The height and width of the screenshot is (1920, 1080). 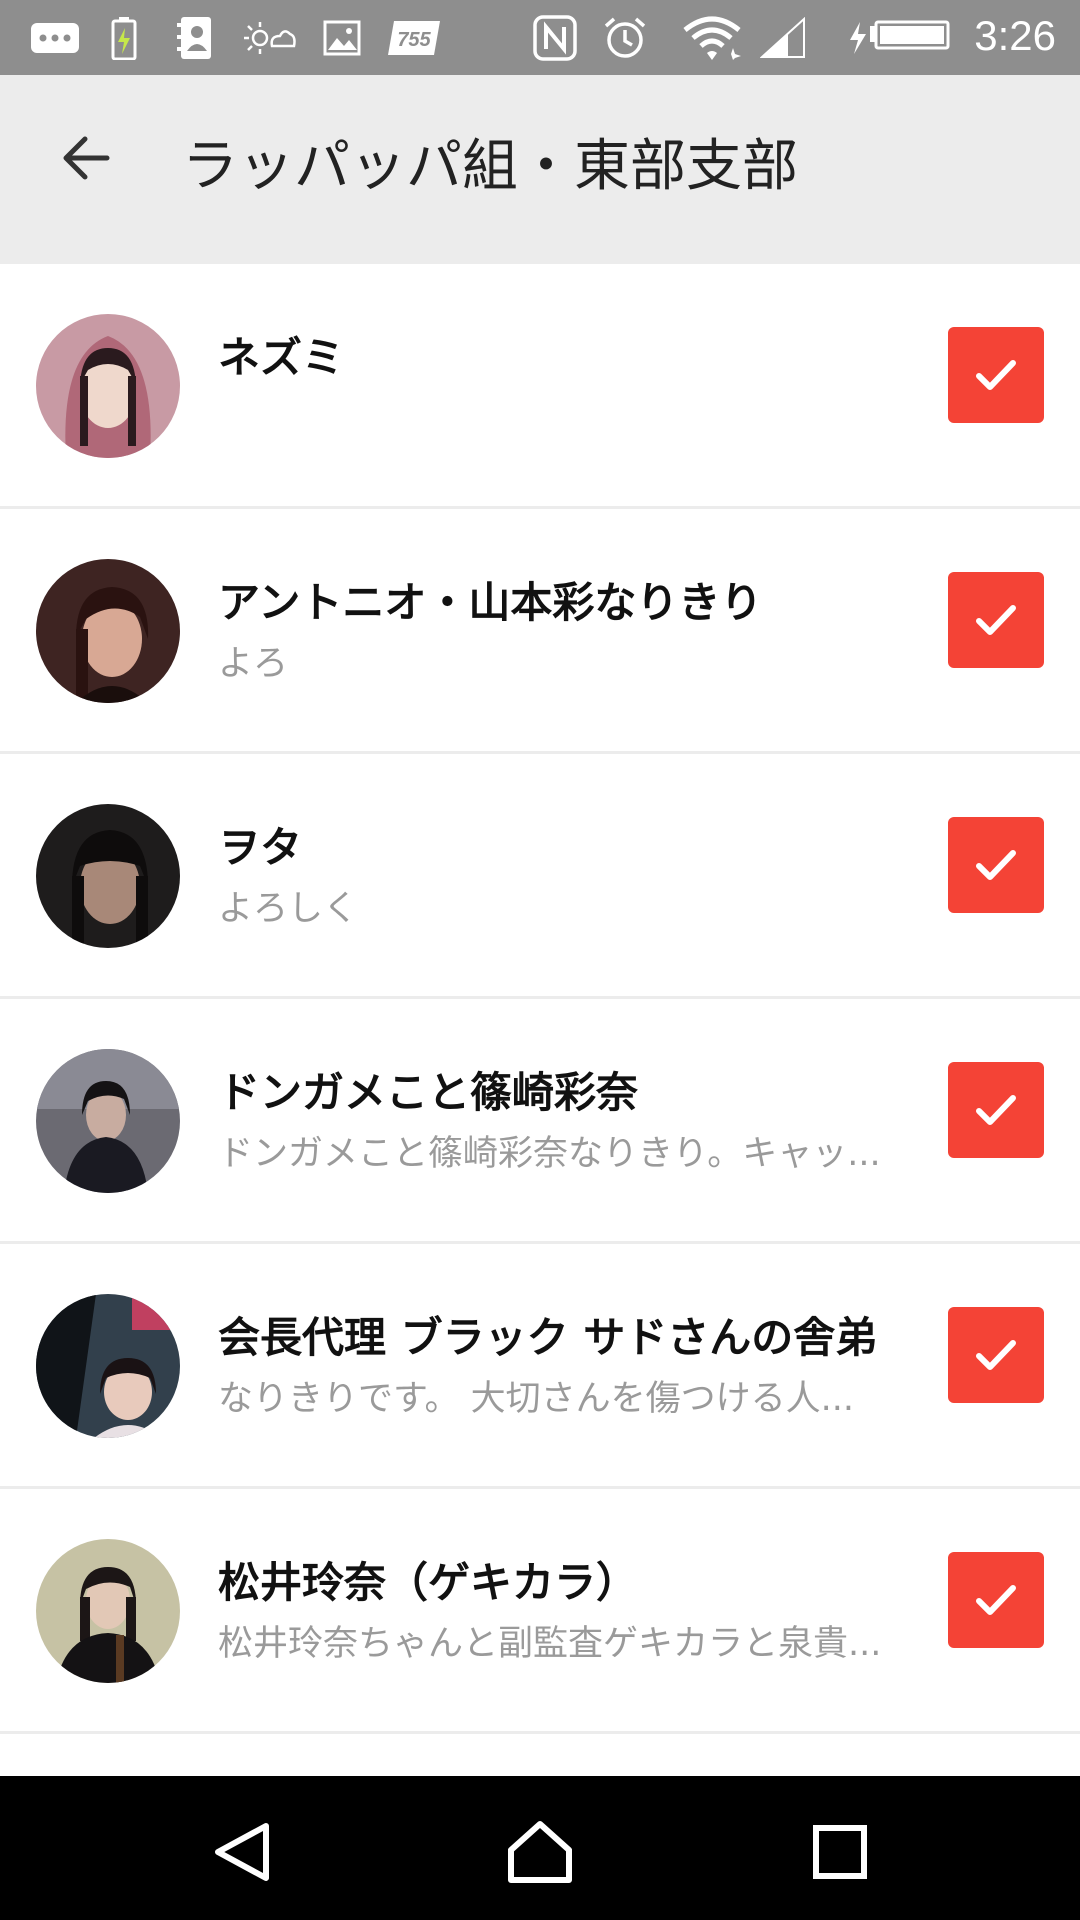 I want to click on weather-icon, so click(x=270, y=38).